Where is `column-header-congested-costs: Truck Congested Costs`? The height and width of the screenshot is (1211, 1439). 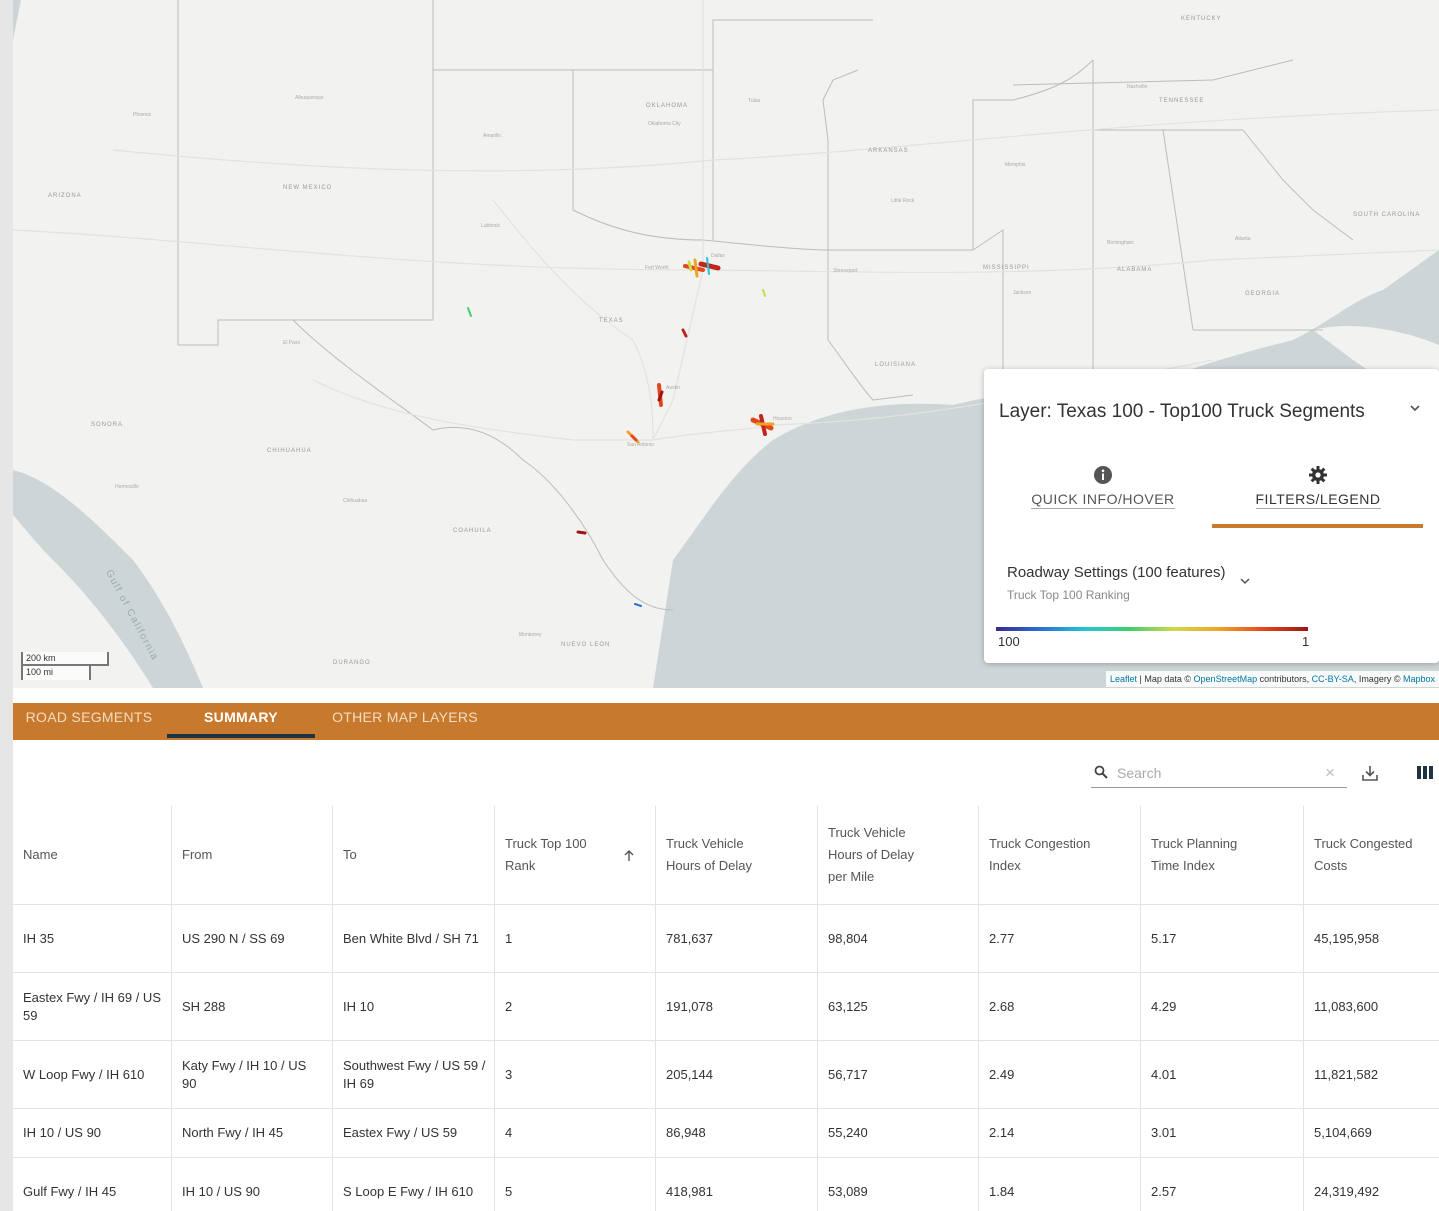
column-header-congested-costs: Truck Congested Costs is located at coordinates (1371, 855).